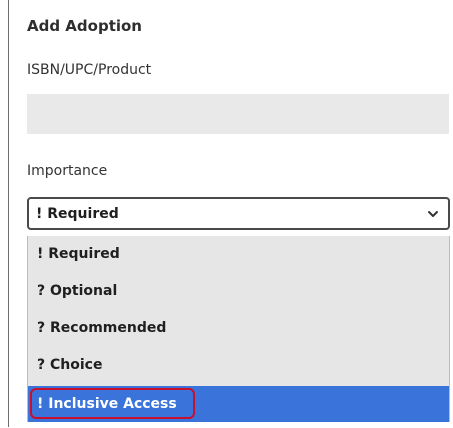  Describe the element at coordinates (77, 291) in the screenshot. I see `option-label: ? Optional` at that location.